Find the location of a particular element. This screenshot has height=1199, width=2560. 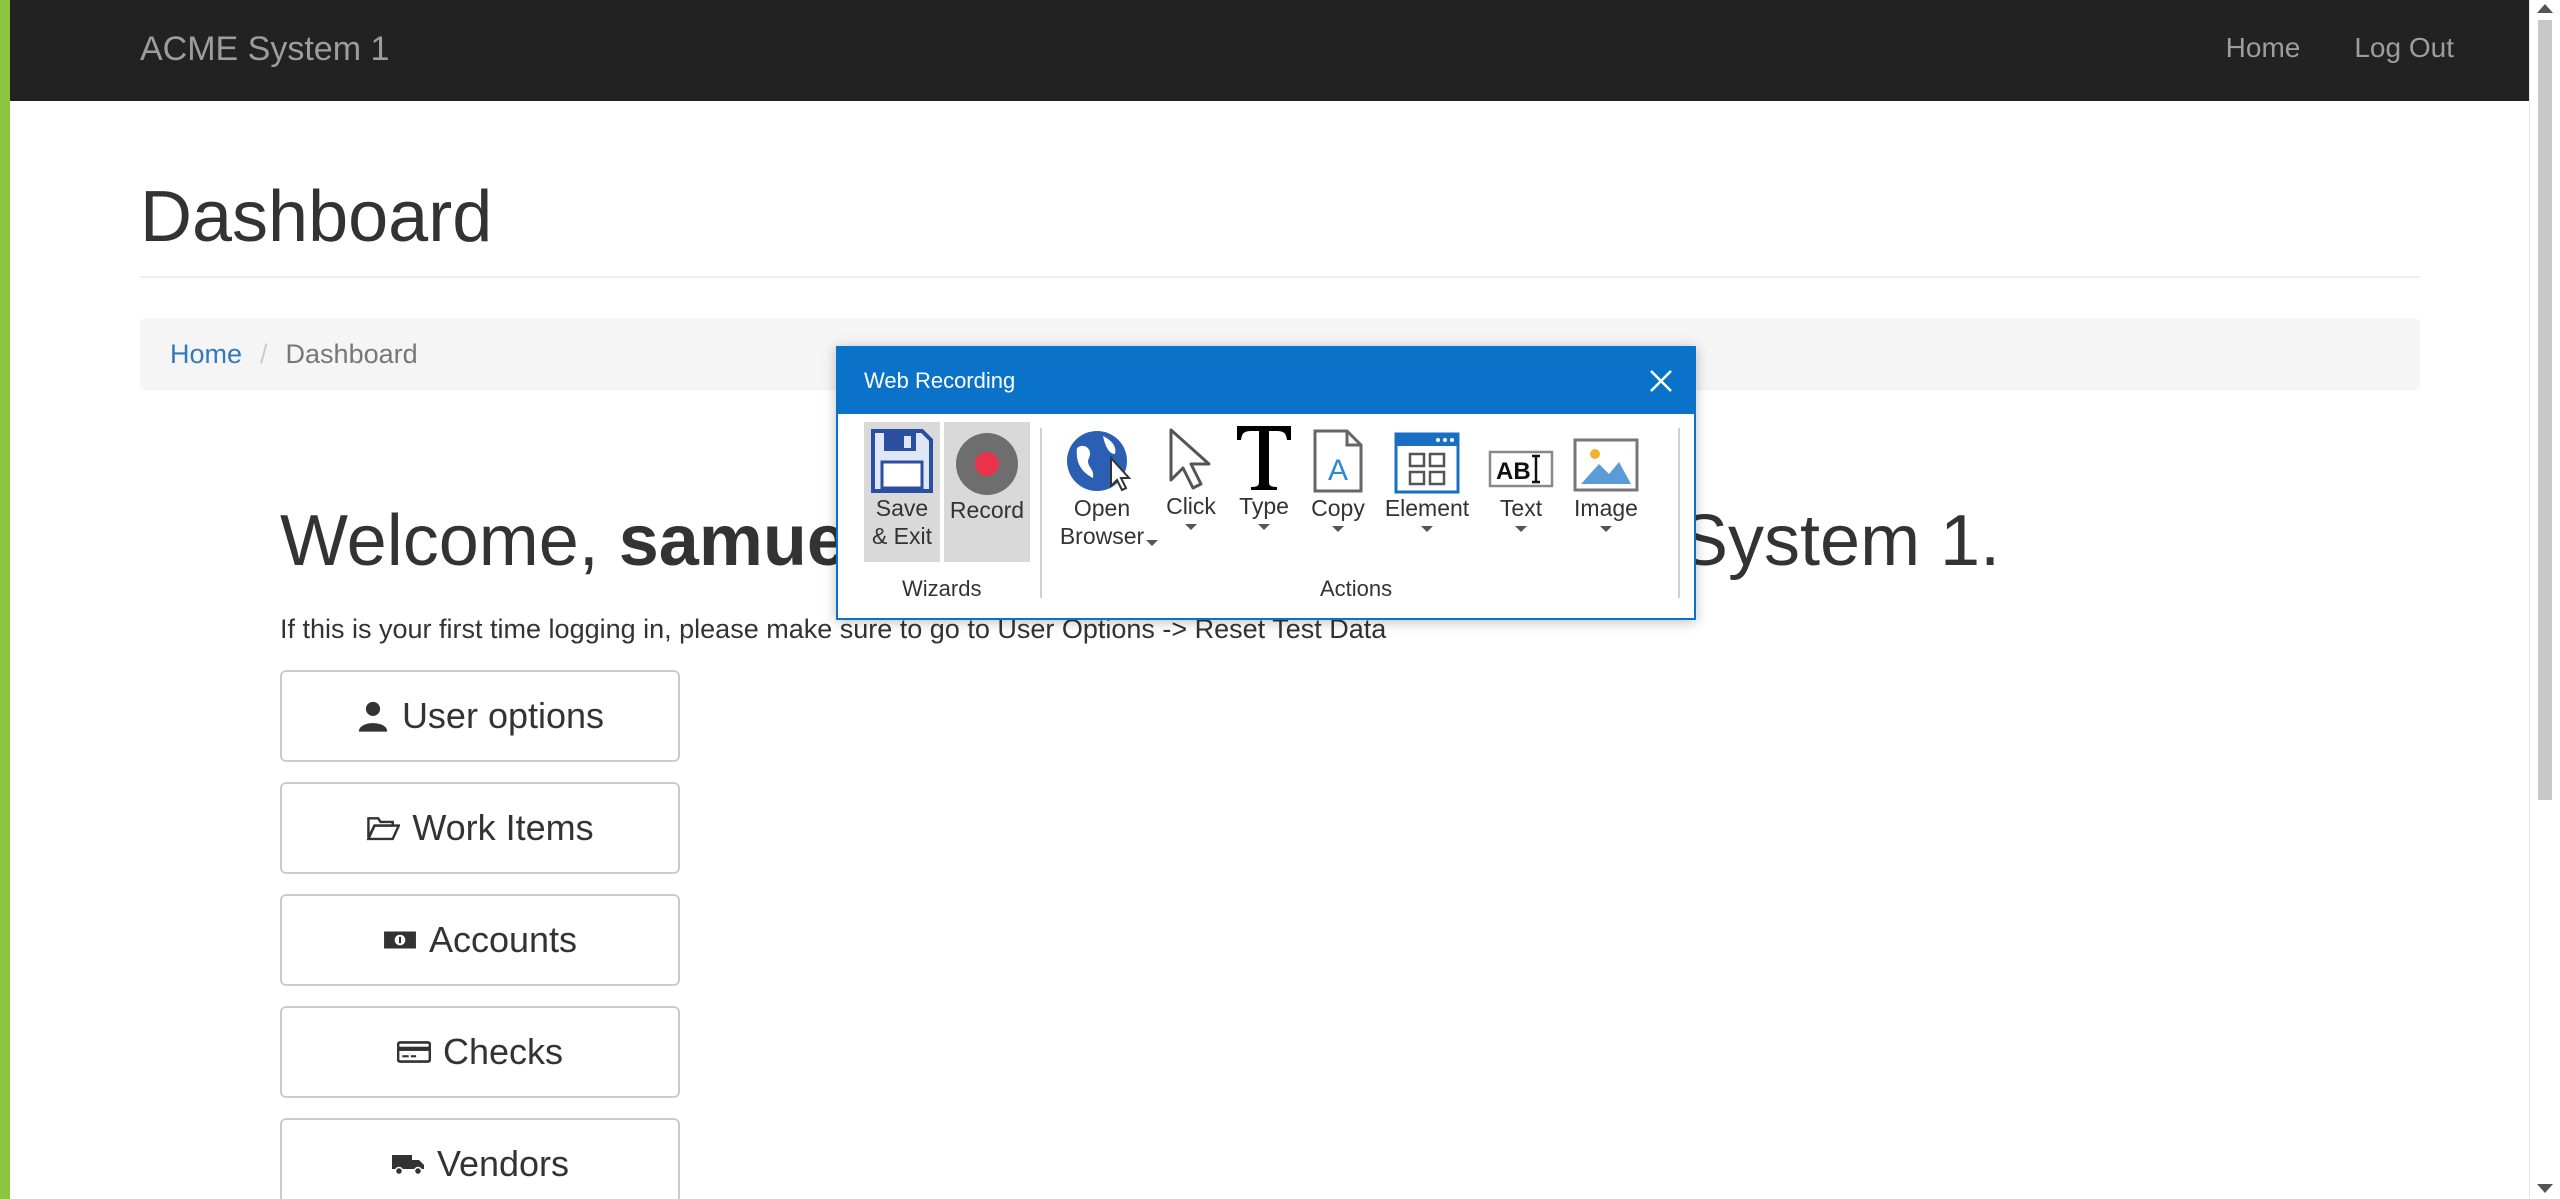

globe-icon is located at coordinates (1099, 461).